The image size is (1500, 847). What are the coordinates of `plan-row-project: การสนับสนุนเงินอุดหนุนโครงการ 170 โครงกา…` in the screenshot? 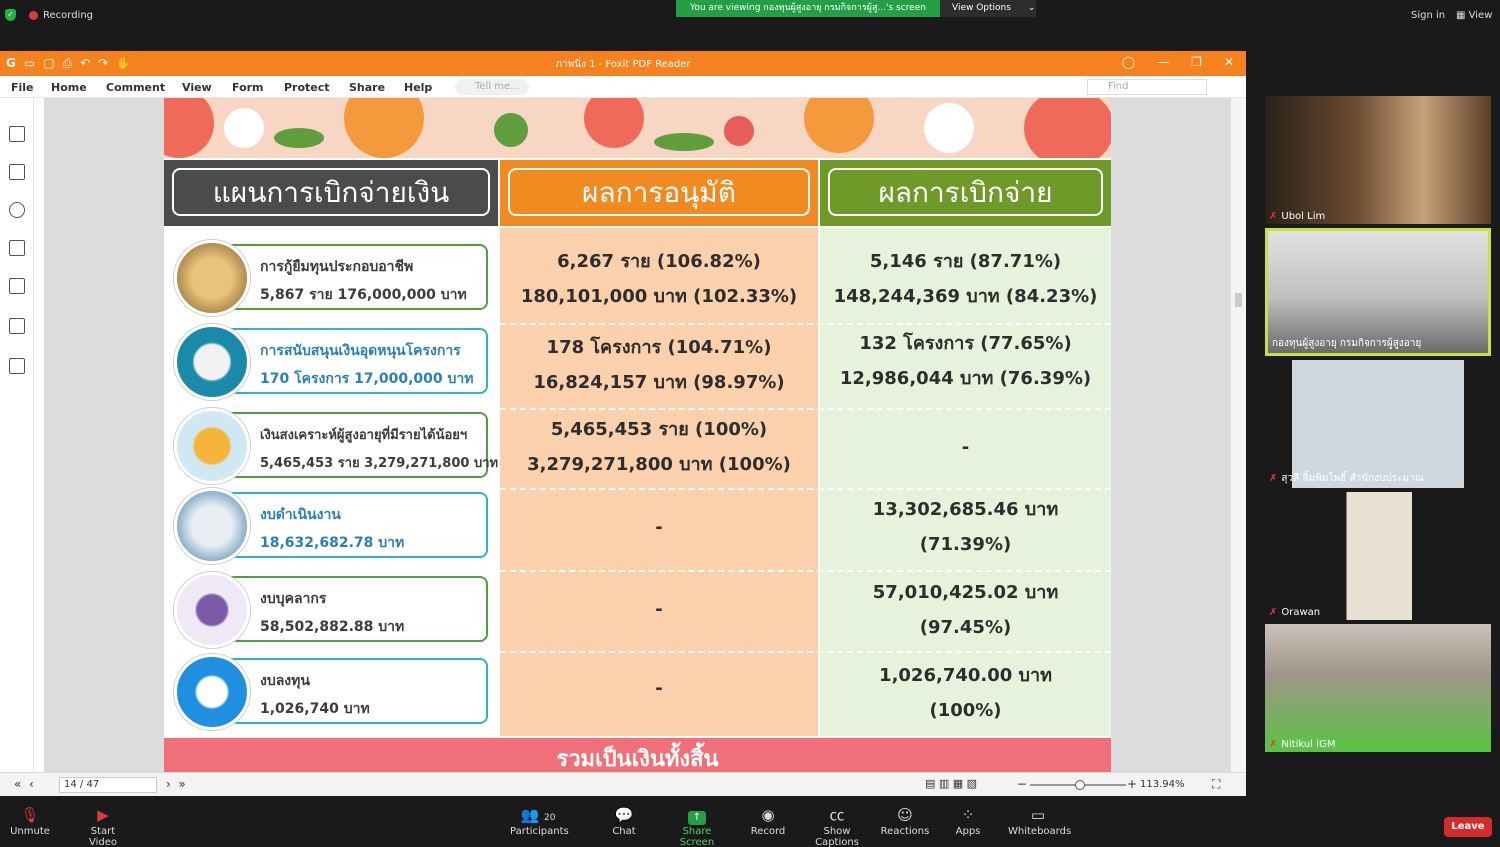 It's located at (331, 362).